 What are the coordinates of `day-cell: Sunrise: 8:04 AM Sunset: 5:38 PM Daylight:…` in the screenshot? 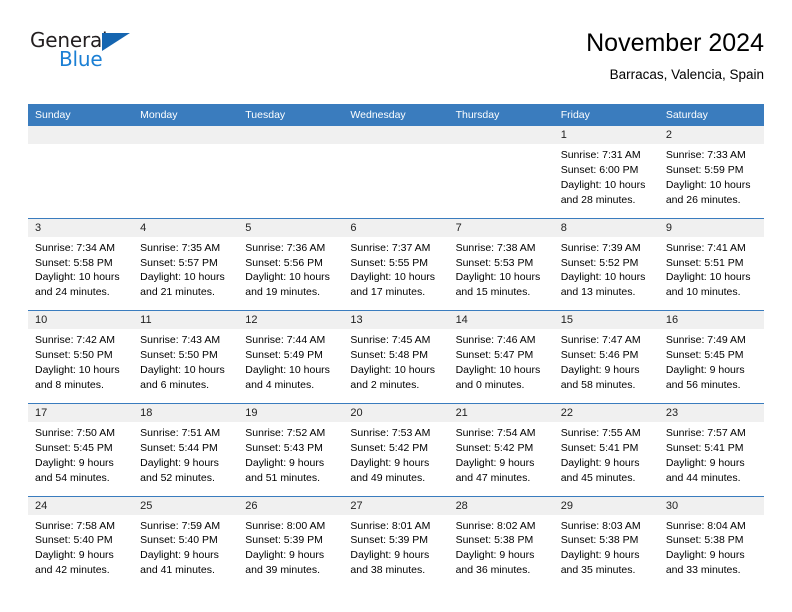 It's located at (711, 551).